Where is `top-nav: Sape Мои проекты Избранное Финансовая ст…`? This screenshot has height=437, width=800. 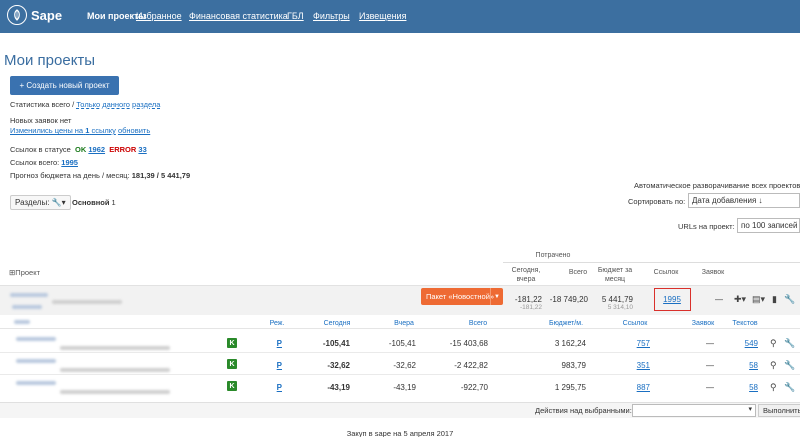 top-nav: Sape Мои проекты Избранное Финансовая ст… is located at coordinates (400, 16).